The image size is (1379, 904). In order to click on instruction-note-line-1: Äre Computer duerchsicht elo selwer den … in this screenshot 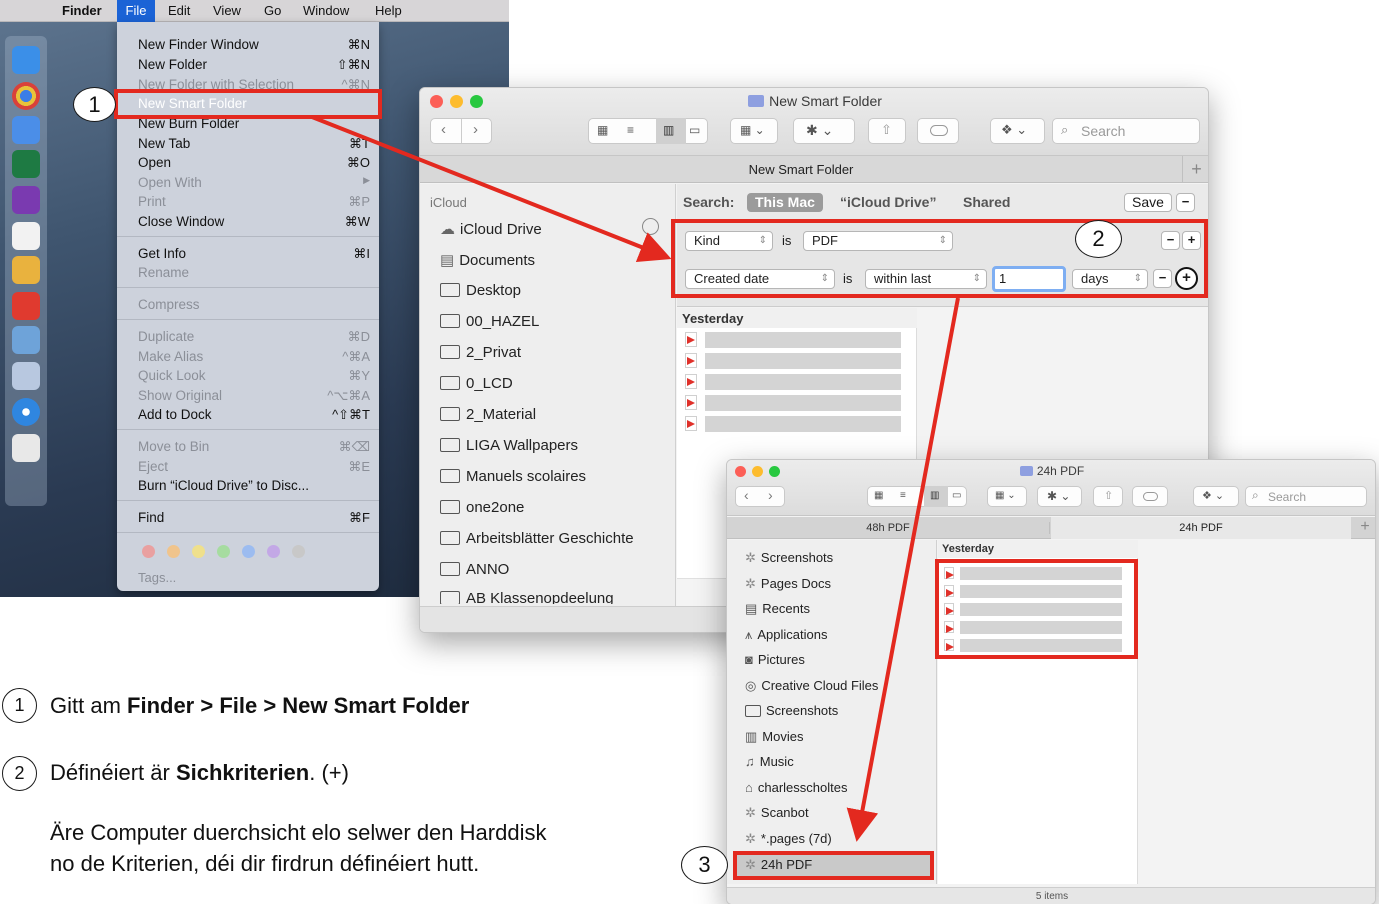, I will do `click(298, 832)`.